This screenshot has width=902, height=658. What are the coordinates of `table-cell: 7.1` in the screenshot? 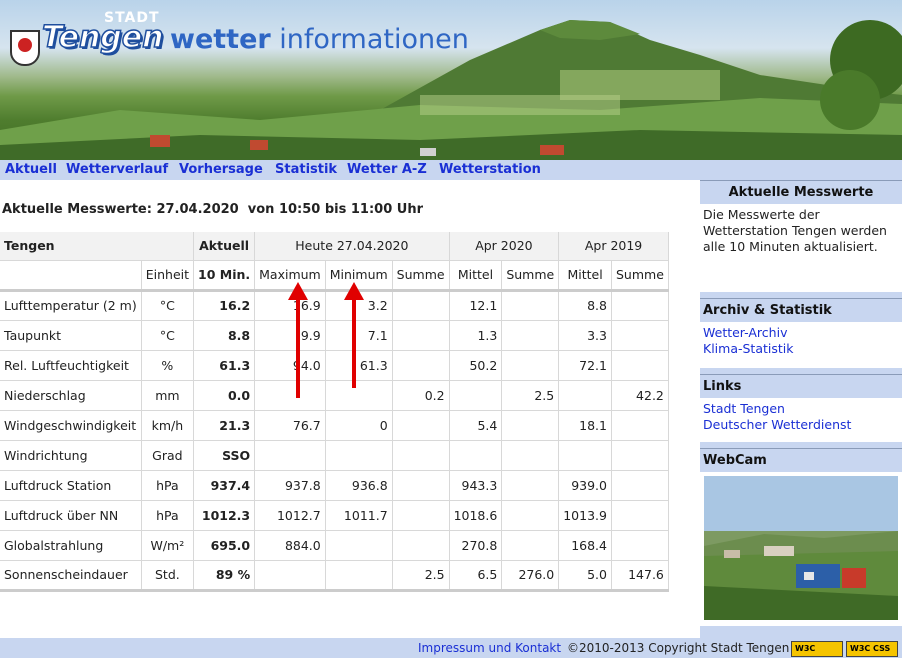 It's located at (359, 335).